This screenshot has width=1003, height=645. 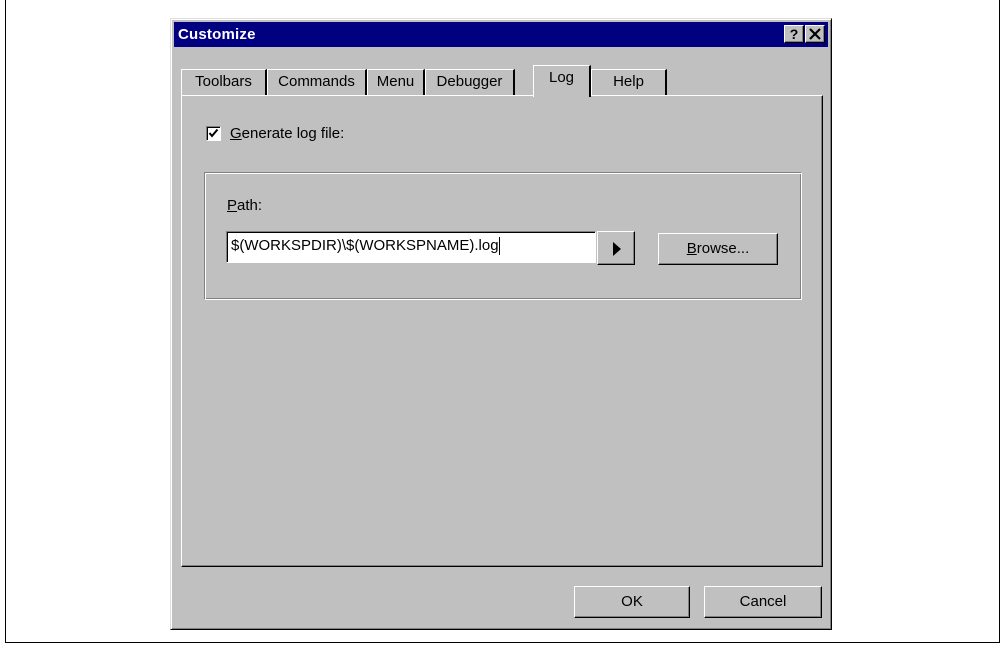 I want to click on title-bar: Customize ?, so click(x=501, y=34).